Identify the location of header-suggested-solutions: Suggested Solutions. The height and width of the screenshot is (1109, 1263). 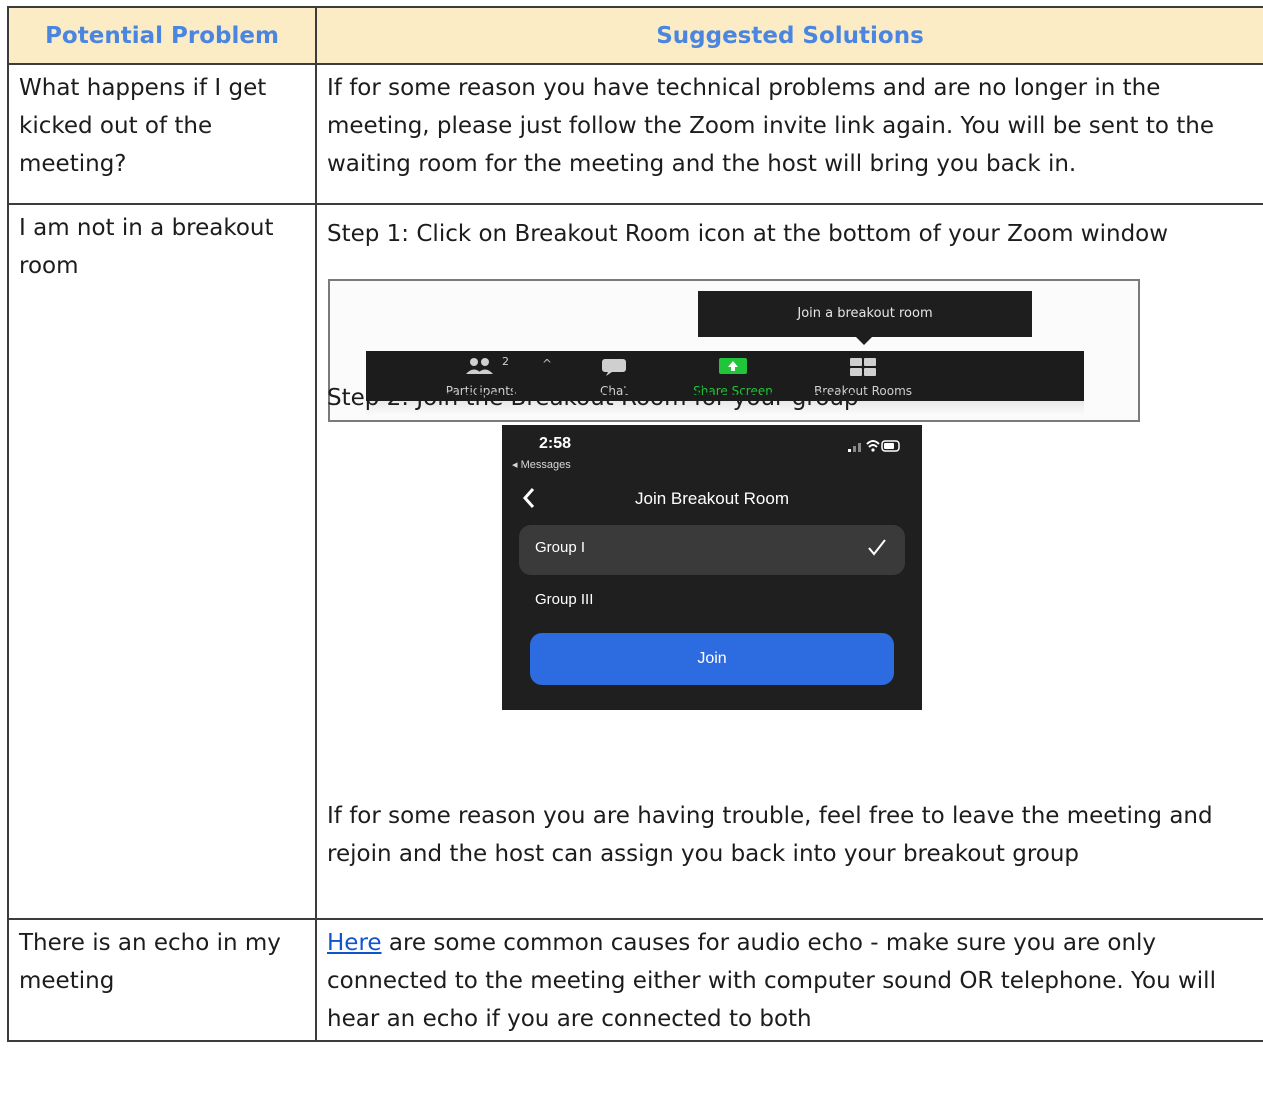
(789, 35).